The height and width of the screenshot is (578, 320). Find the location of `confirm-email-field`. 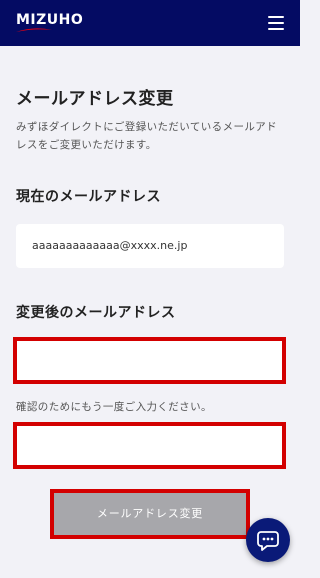

confirm-email-field is located at coordinates (149, 445).